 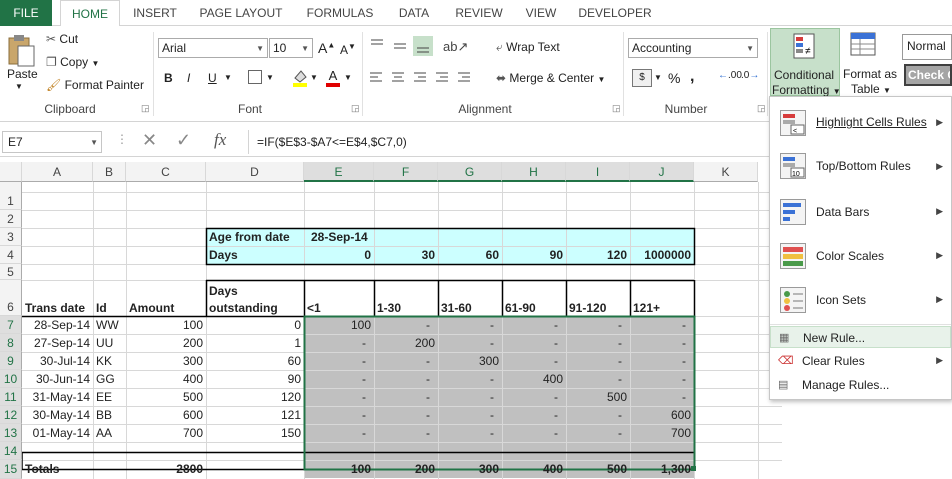 What do you see at coordinates (414, 13) in the screenshot?
I see `tab-data: DATA` at bounding box center [414, 13].